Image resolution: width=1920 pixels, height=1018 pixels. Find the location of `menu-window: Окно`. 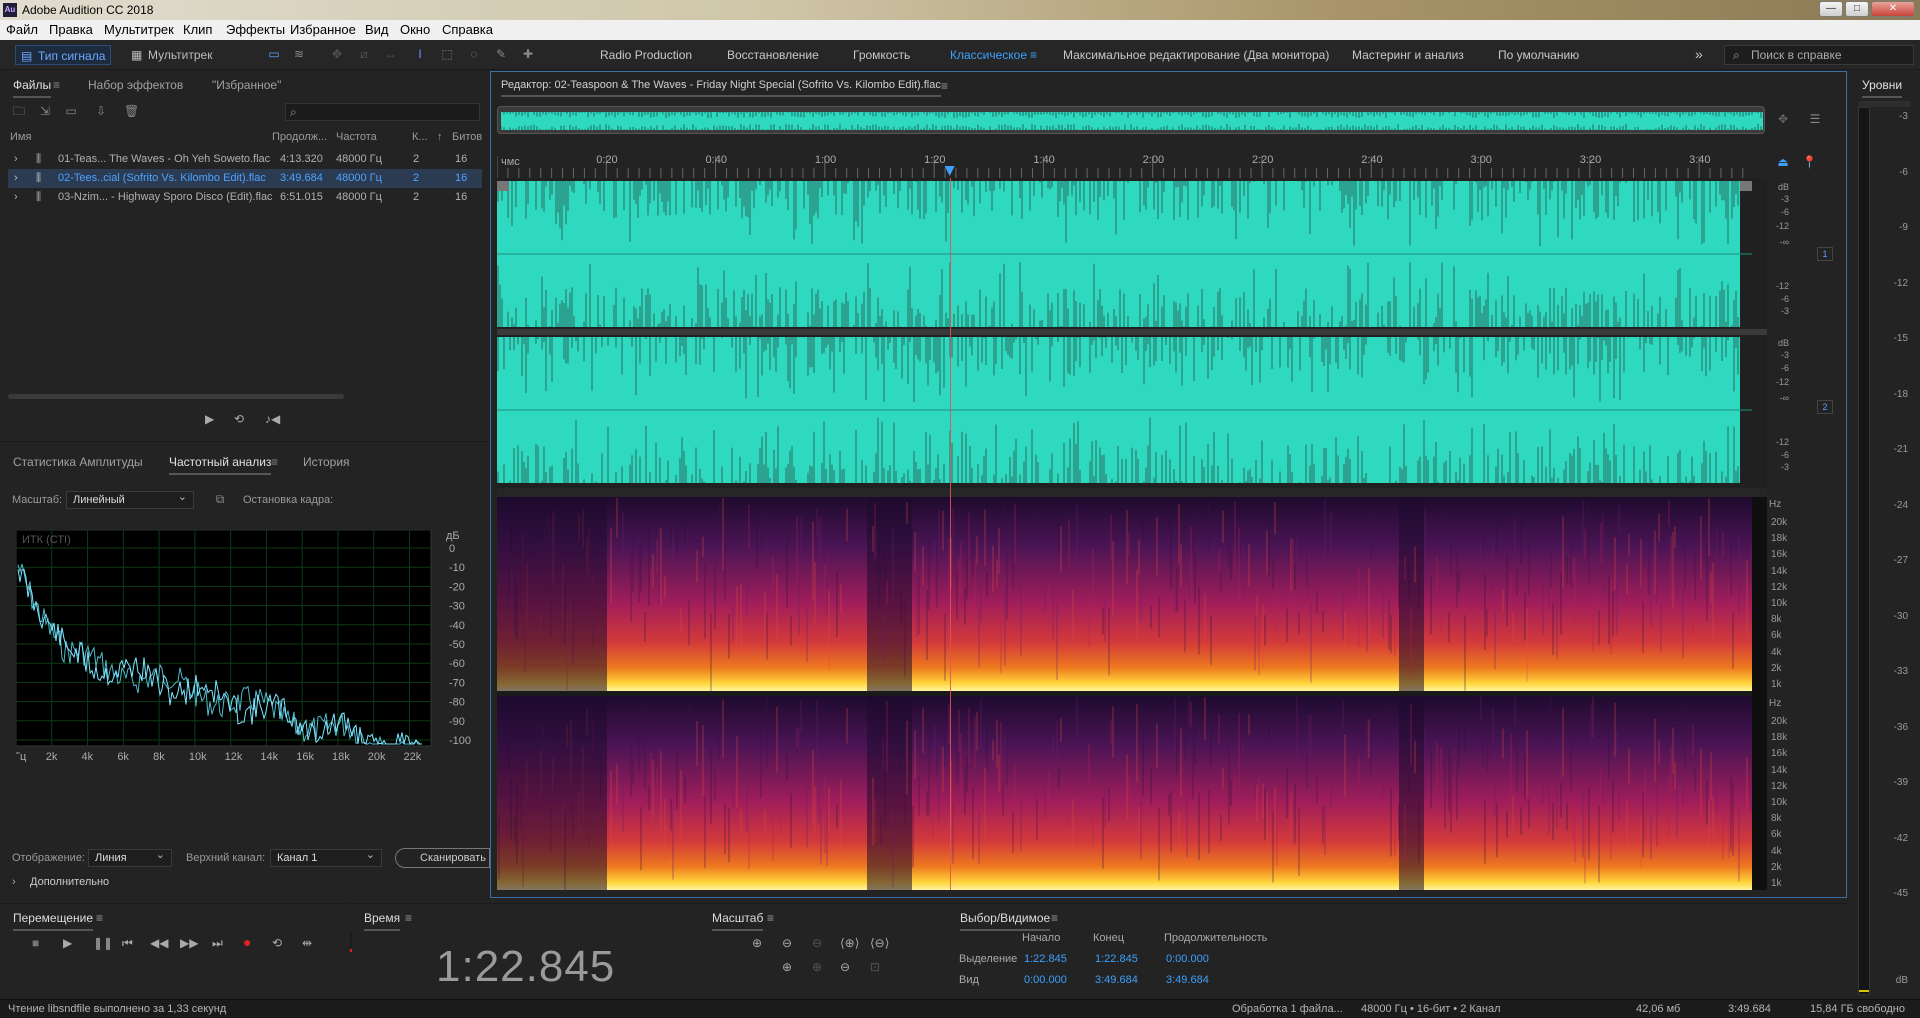

menu-window: Окно is located at coordinates (415, 29).